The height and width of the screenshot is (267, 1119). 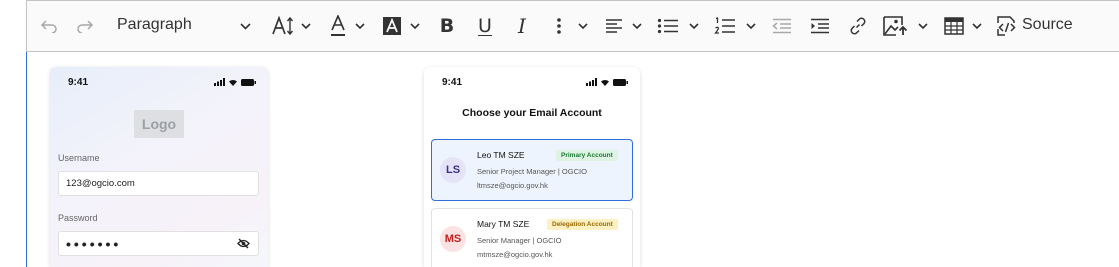 I want to click on indent-button, so click(x=820, y=26).